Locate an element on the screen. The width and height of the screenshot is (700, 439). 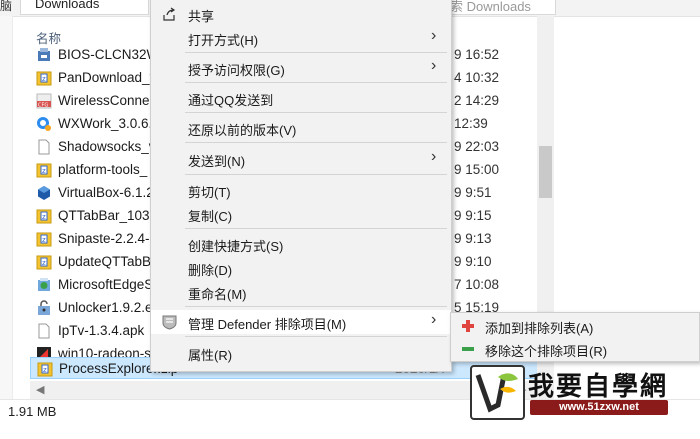
edge-setup-icon is located at coordinates (44, 284).